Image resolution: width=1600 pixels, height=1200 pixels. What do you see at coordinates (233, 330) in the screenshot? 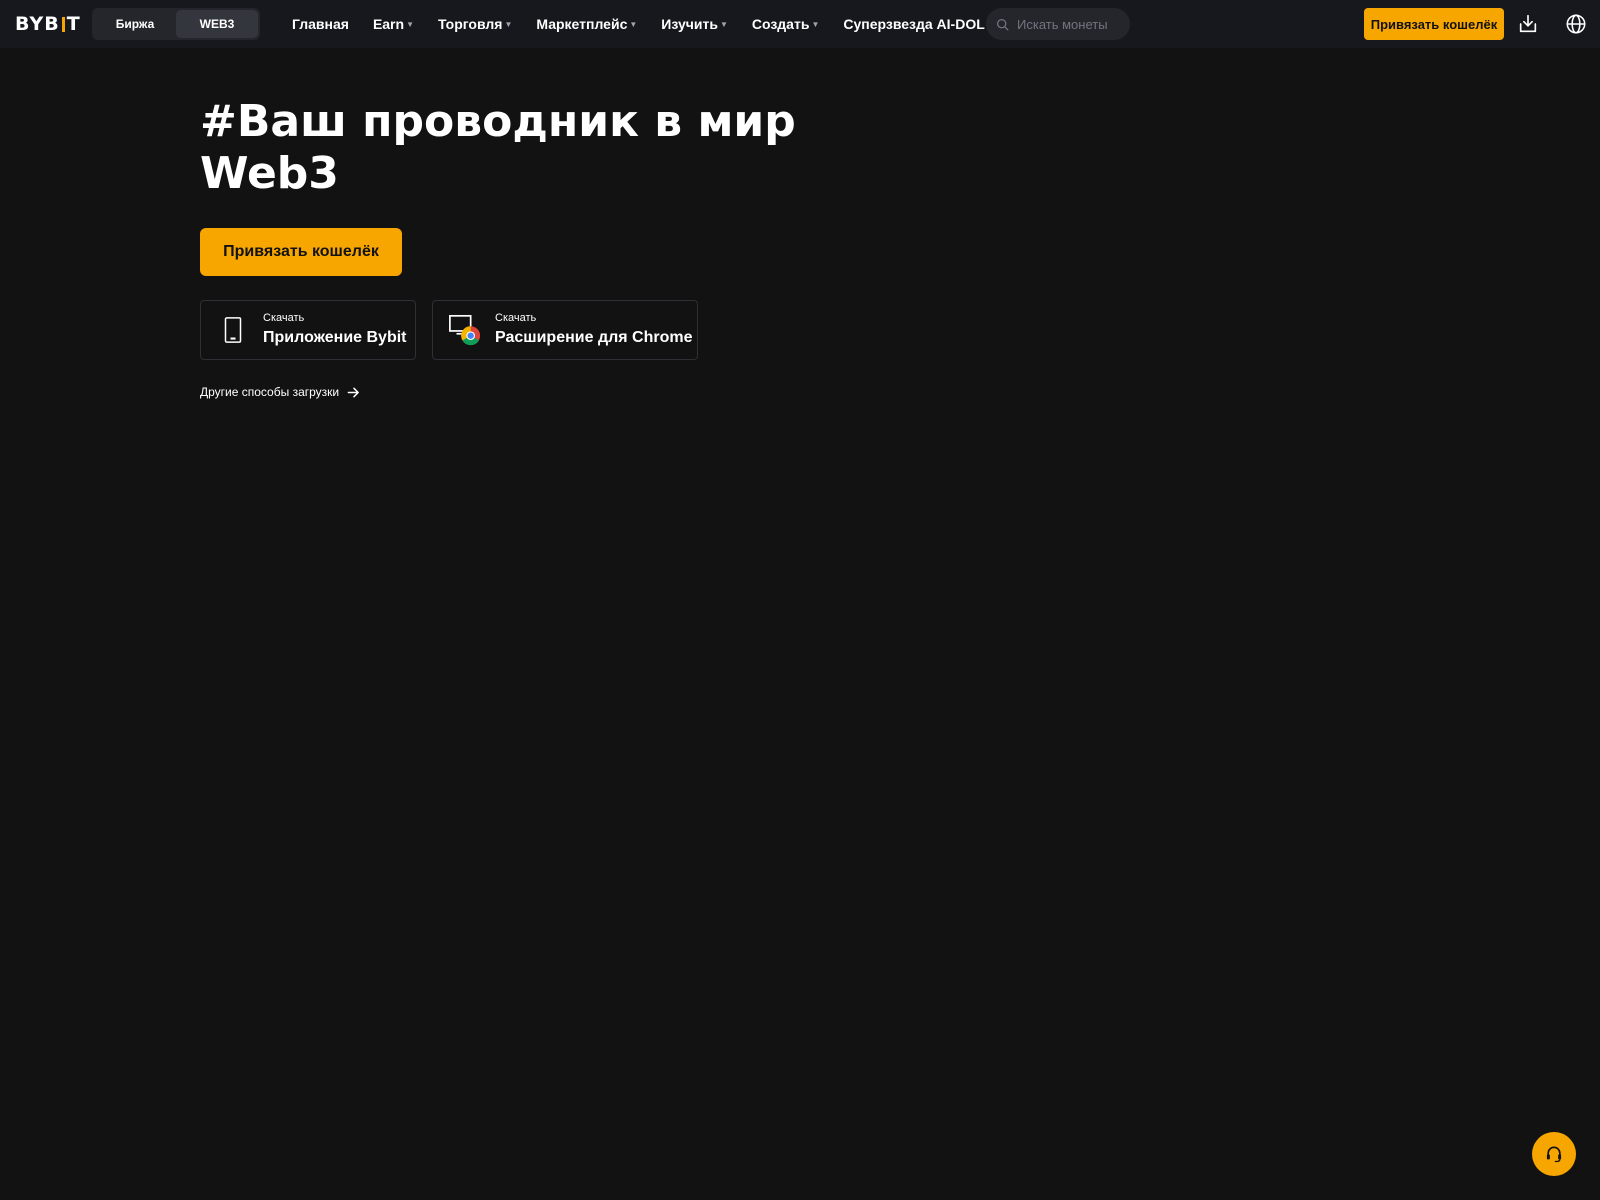
I see `phone-icon` at bounding box center [233, 330].